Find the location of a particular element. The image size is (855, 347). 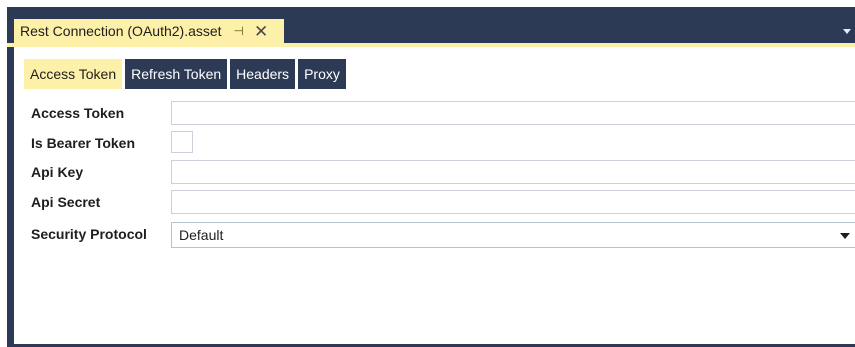

tab-overflow-dropdown-icon is located at coordinates (847, 31).